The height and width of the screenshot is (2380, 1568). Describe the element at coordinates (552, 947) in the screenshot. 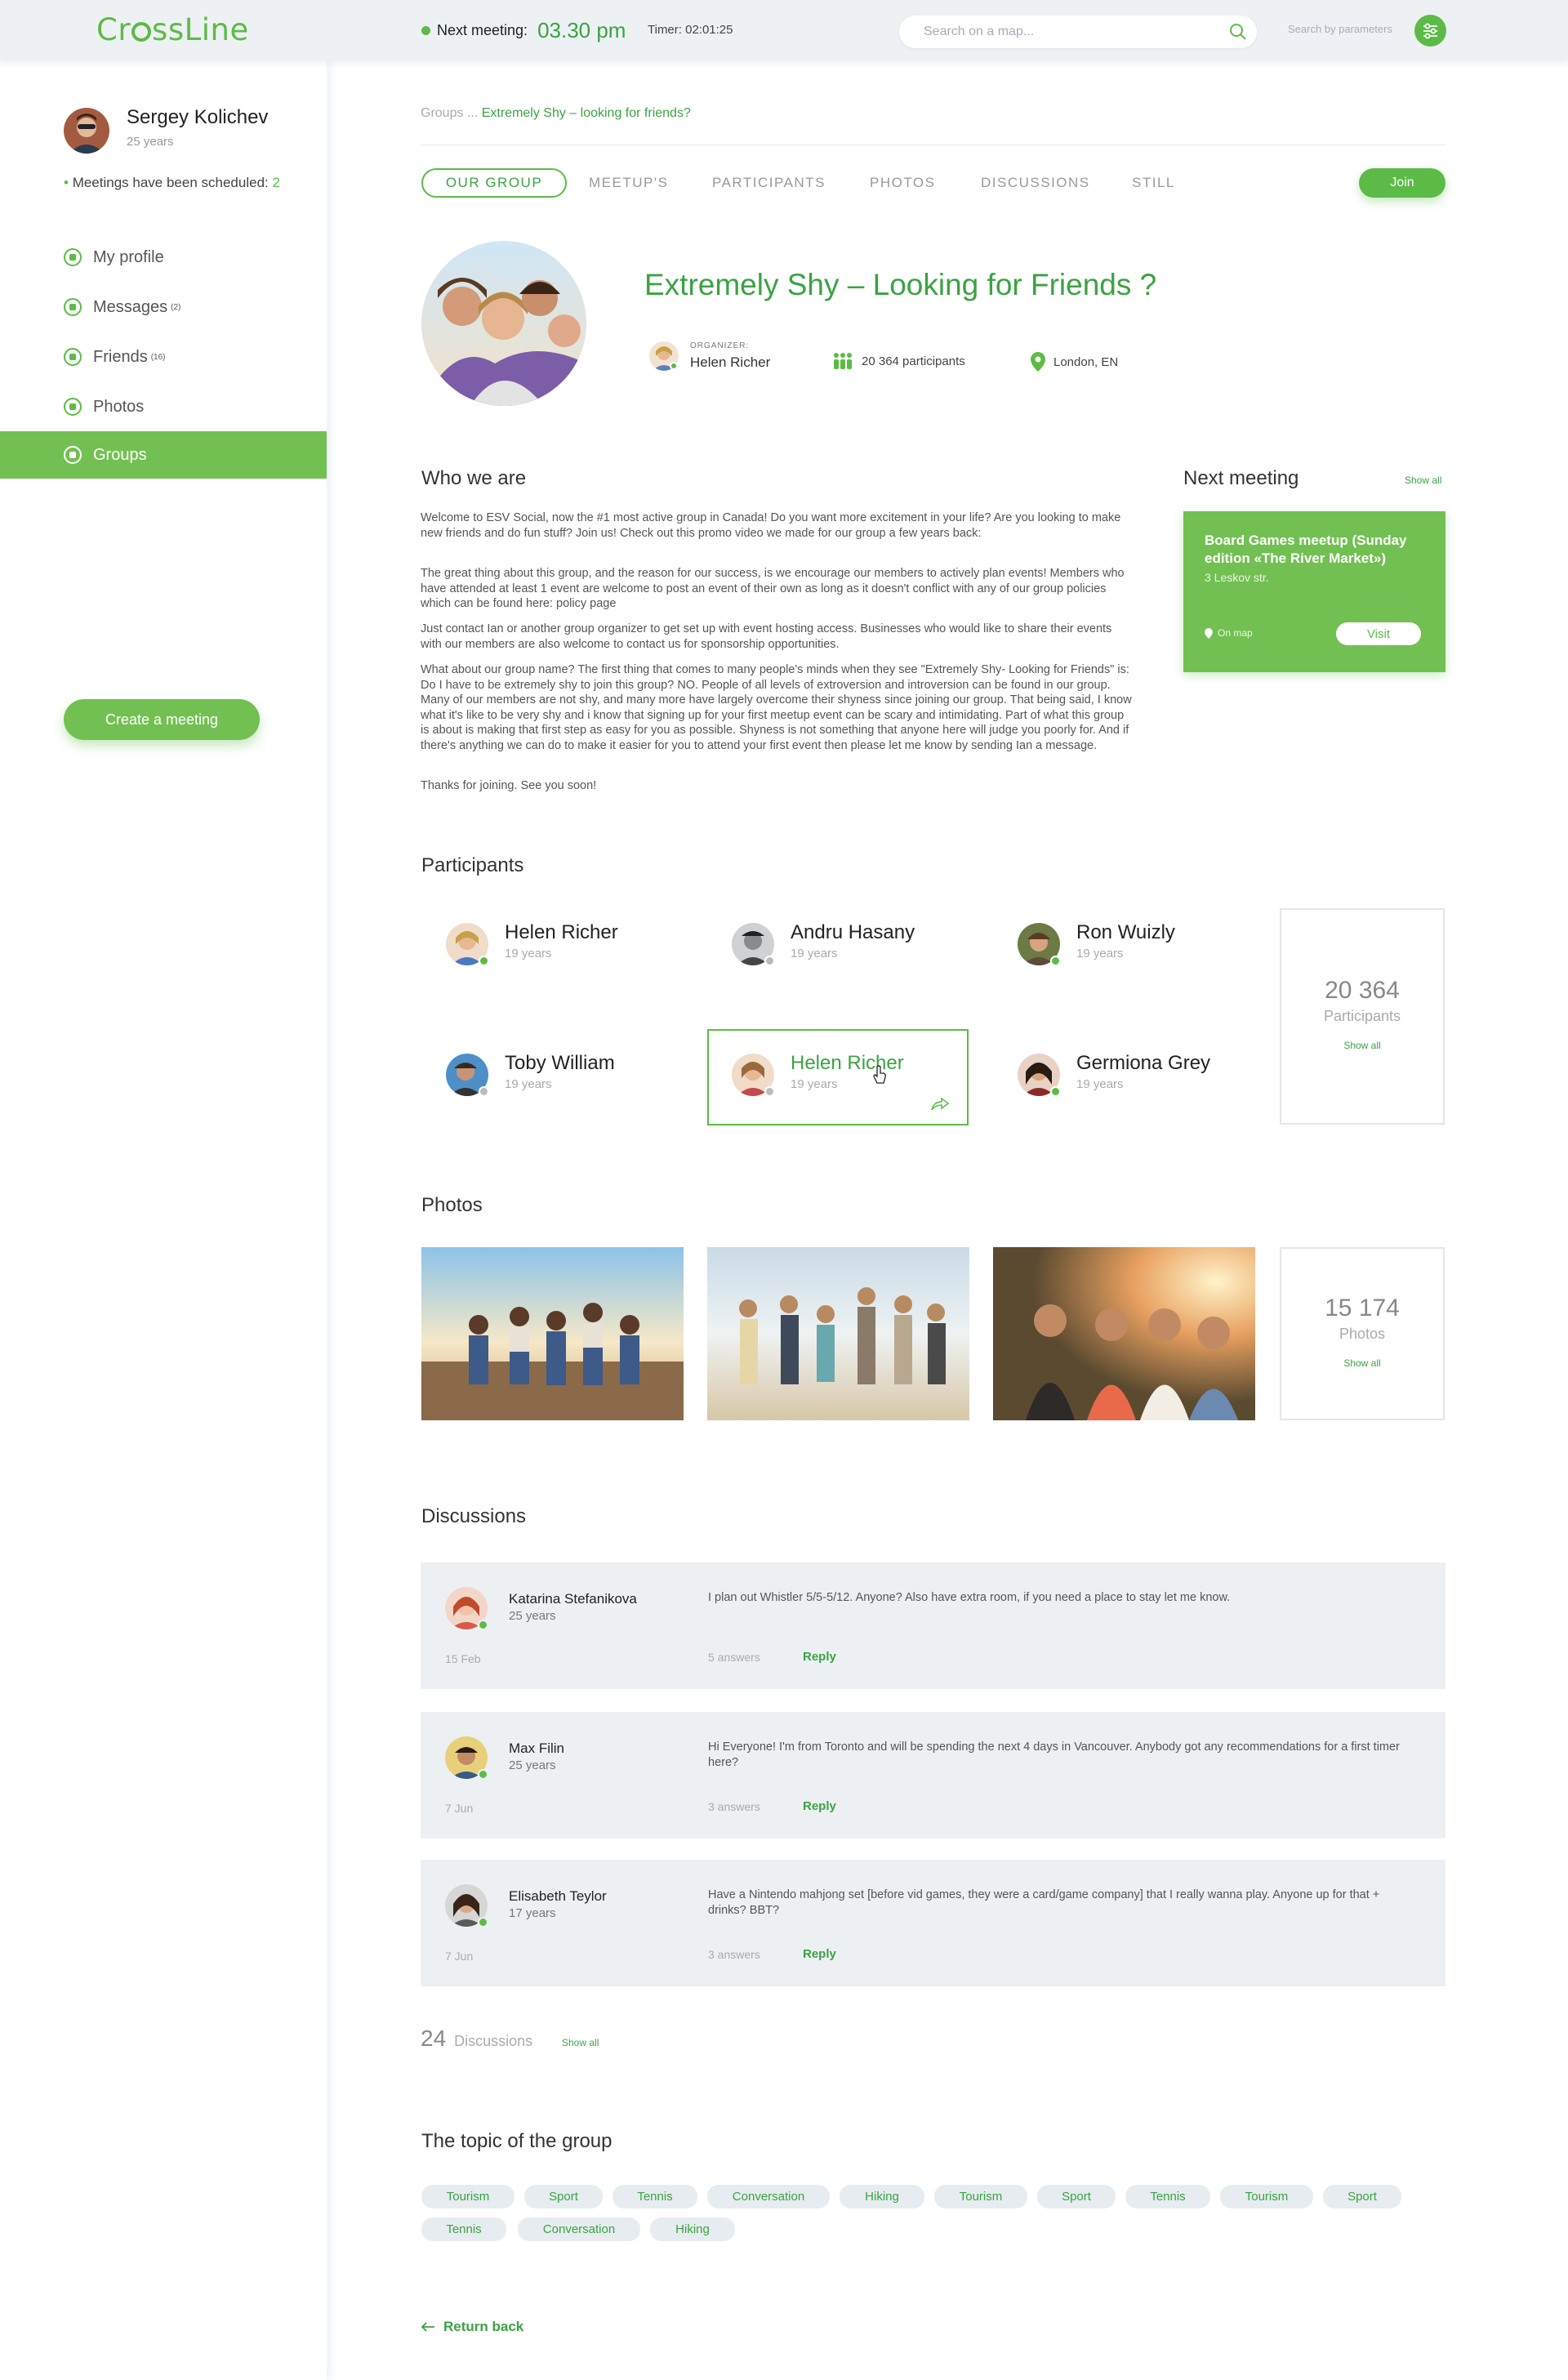

I see `participant-card: Helen Richer 19 years` at that location.